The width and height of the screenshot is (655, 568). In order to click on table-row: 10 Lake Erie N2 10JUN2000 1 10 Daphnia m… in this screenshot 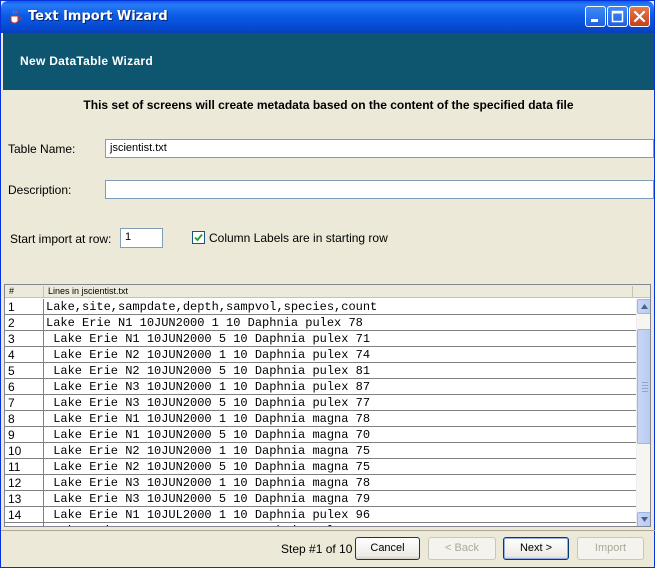, I will do `click(320, 451)`.